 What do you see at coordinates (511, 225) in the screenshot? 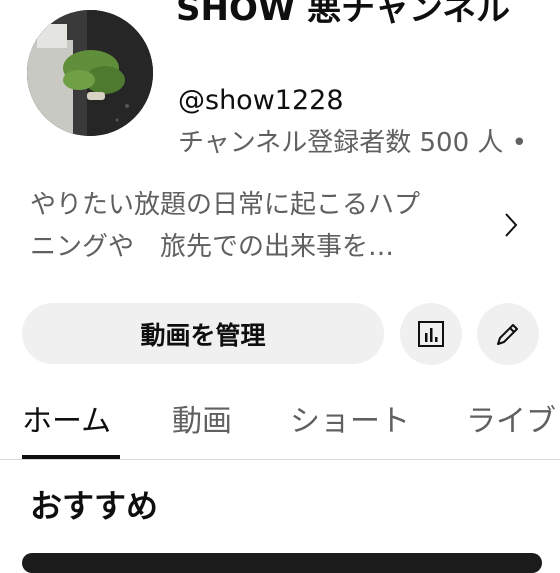
I see `chevron-right-icon` at bounding box center [511, 225].